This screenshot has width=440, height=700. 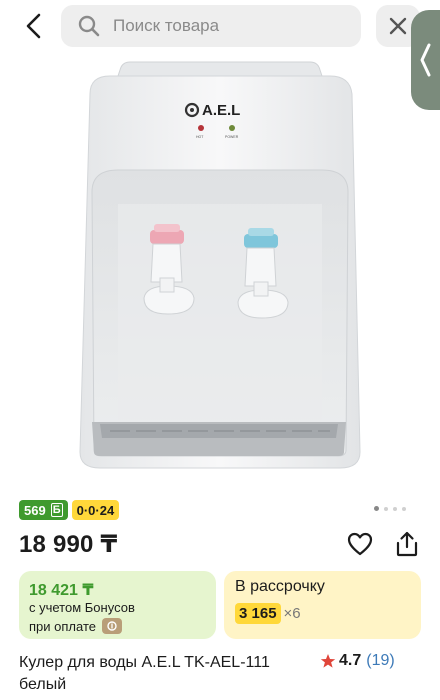 What do you see at coordinates (398, 26) in the screenshot?
I see `close-icon` at bounding box center [398, 26].